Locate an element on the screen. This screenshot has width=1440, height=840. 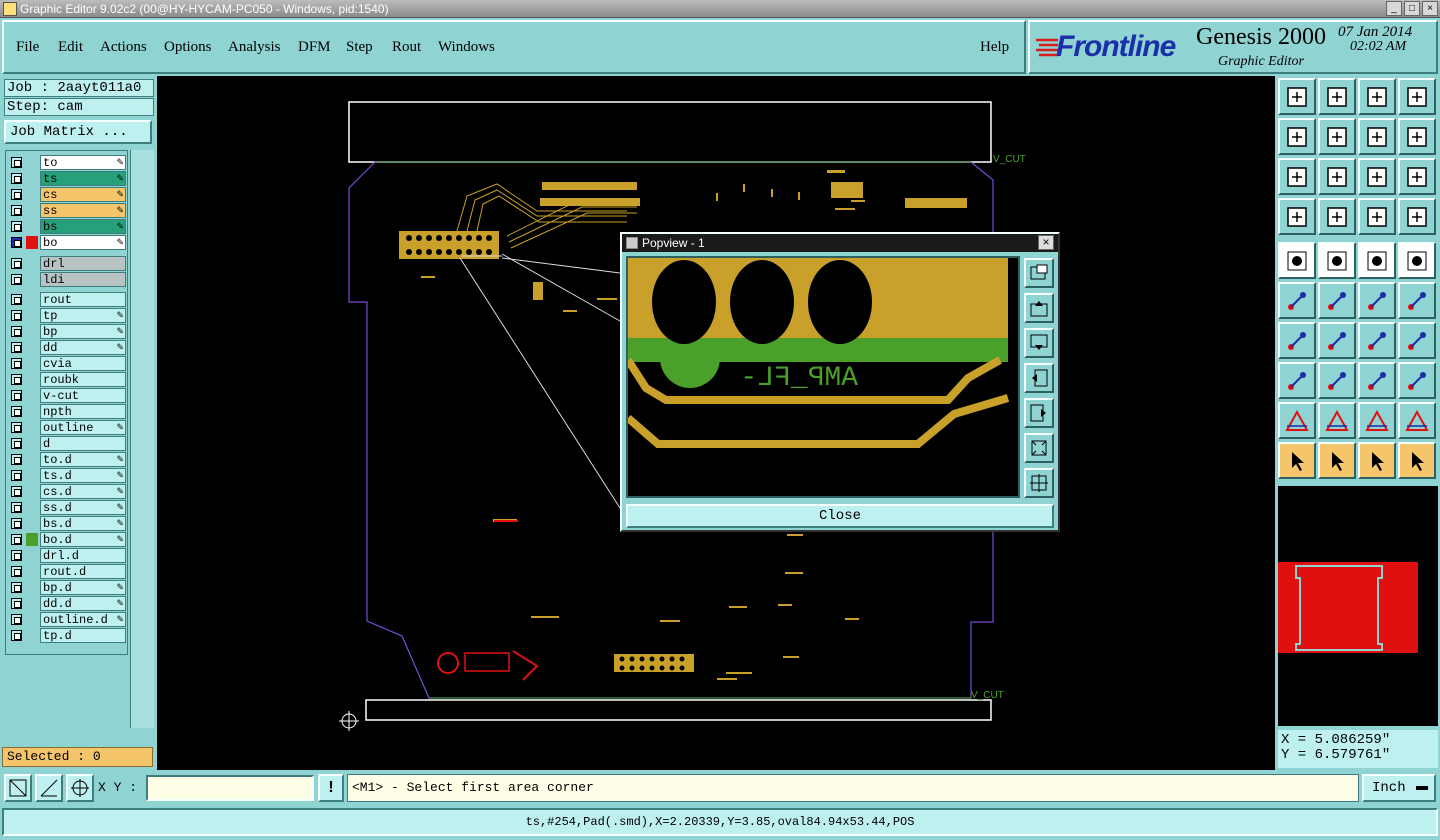
layer-name: npth is located at coordinates (83, 411).